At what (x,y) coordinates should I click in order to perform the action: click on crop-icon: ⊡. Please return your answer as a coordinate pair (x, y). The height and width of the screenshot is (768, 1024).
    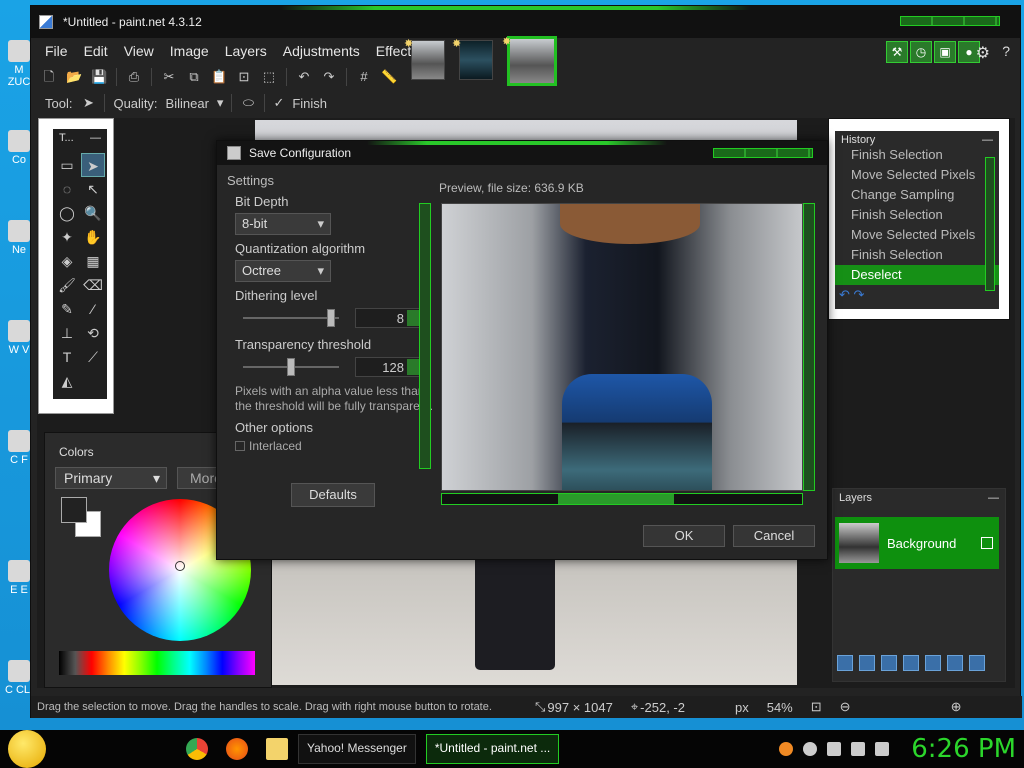
    Looking at the image, I should click on (244, 77).